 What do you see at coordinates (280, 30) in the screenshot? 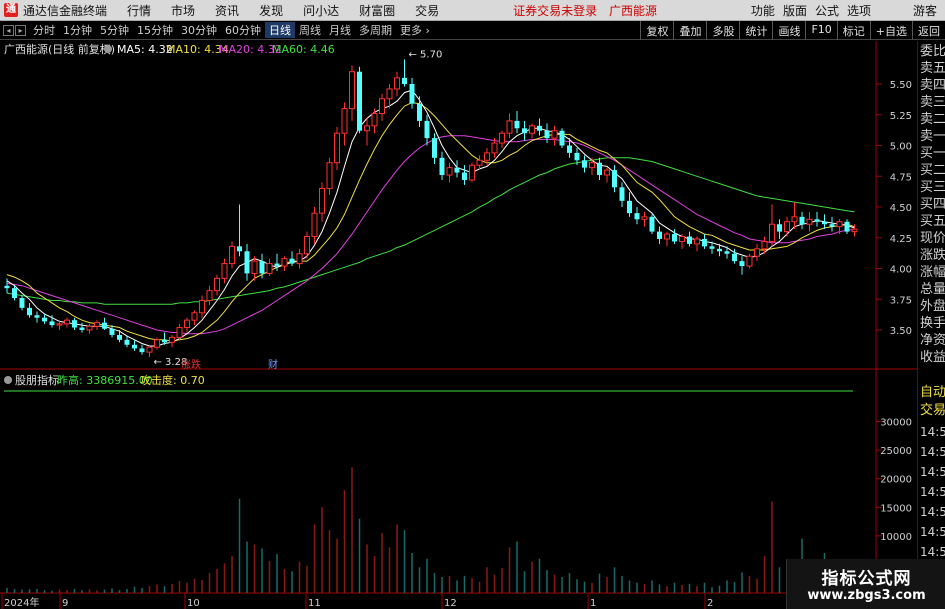
I see `period-daily: 日线` at bounding box center [280, 30].